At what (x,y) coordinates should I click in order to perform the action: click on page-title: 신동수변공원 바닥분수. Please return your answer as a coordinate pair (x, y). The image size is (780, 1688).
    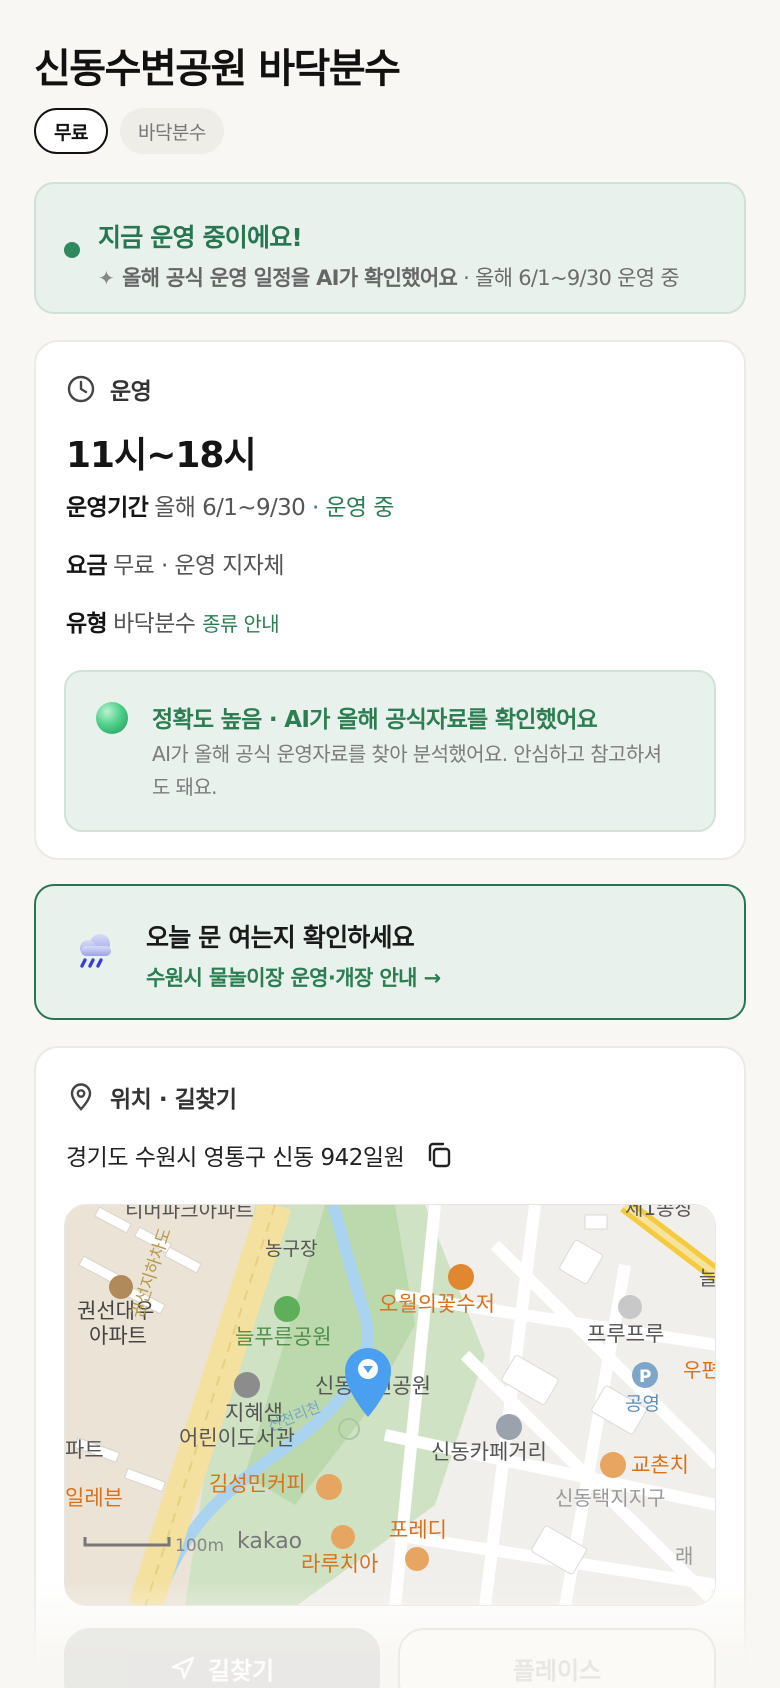
    Looking at the image, I should click on (217, 69).